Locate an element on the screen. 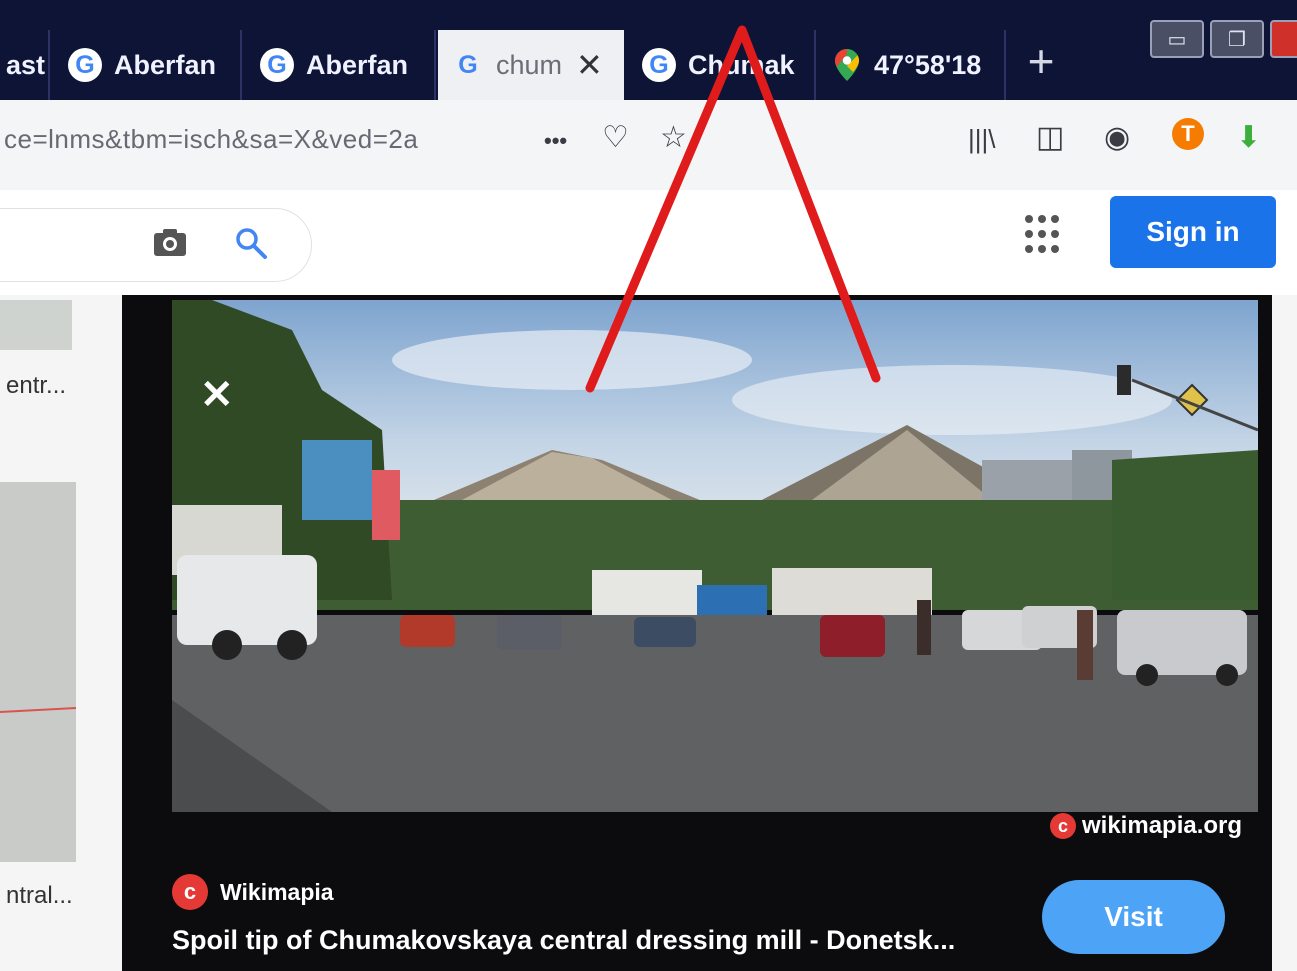 This screenshot has height=971, width=1297. download-icon: ⬇ is located at coordinates (1248, 137).